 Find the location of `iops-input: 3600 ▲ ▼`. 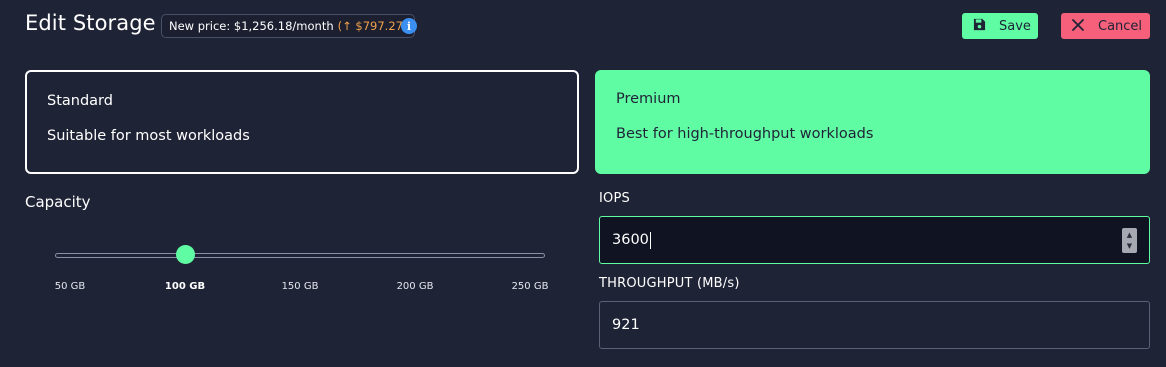

iops-input: 3600 ▲ ▼ is located at coordinates (874, 240).